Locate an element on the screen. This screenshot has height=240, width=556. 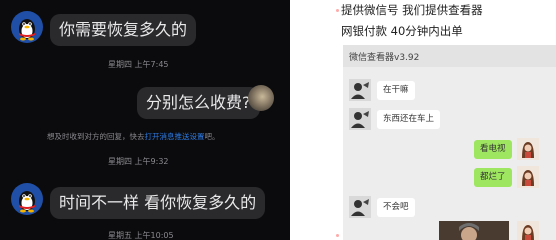
ad-line-2: 网银付款 40分钟内出单 is located at coordinates (402, 31).